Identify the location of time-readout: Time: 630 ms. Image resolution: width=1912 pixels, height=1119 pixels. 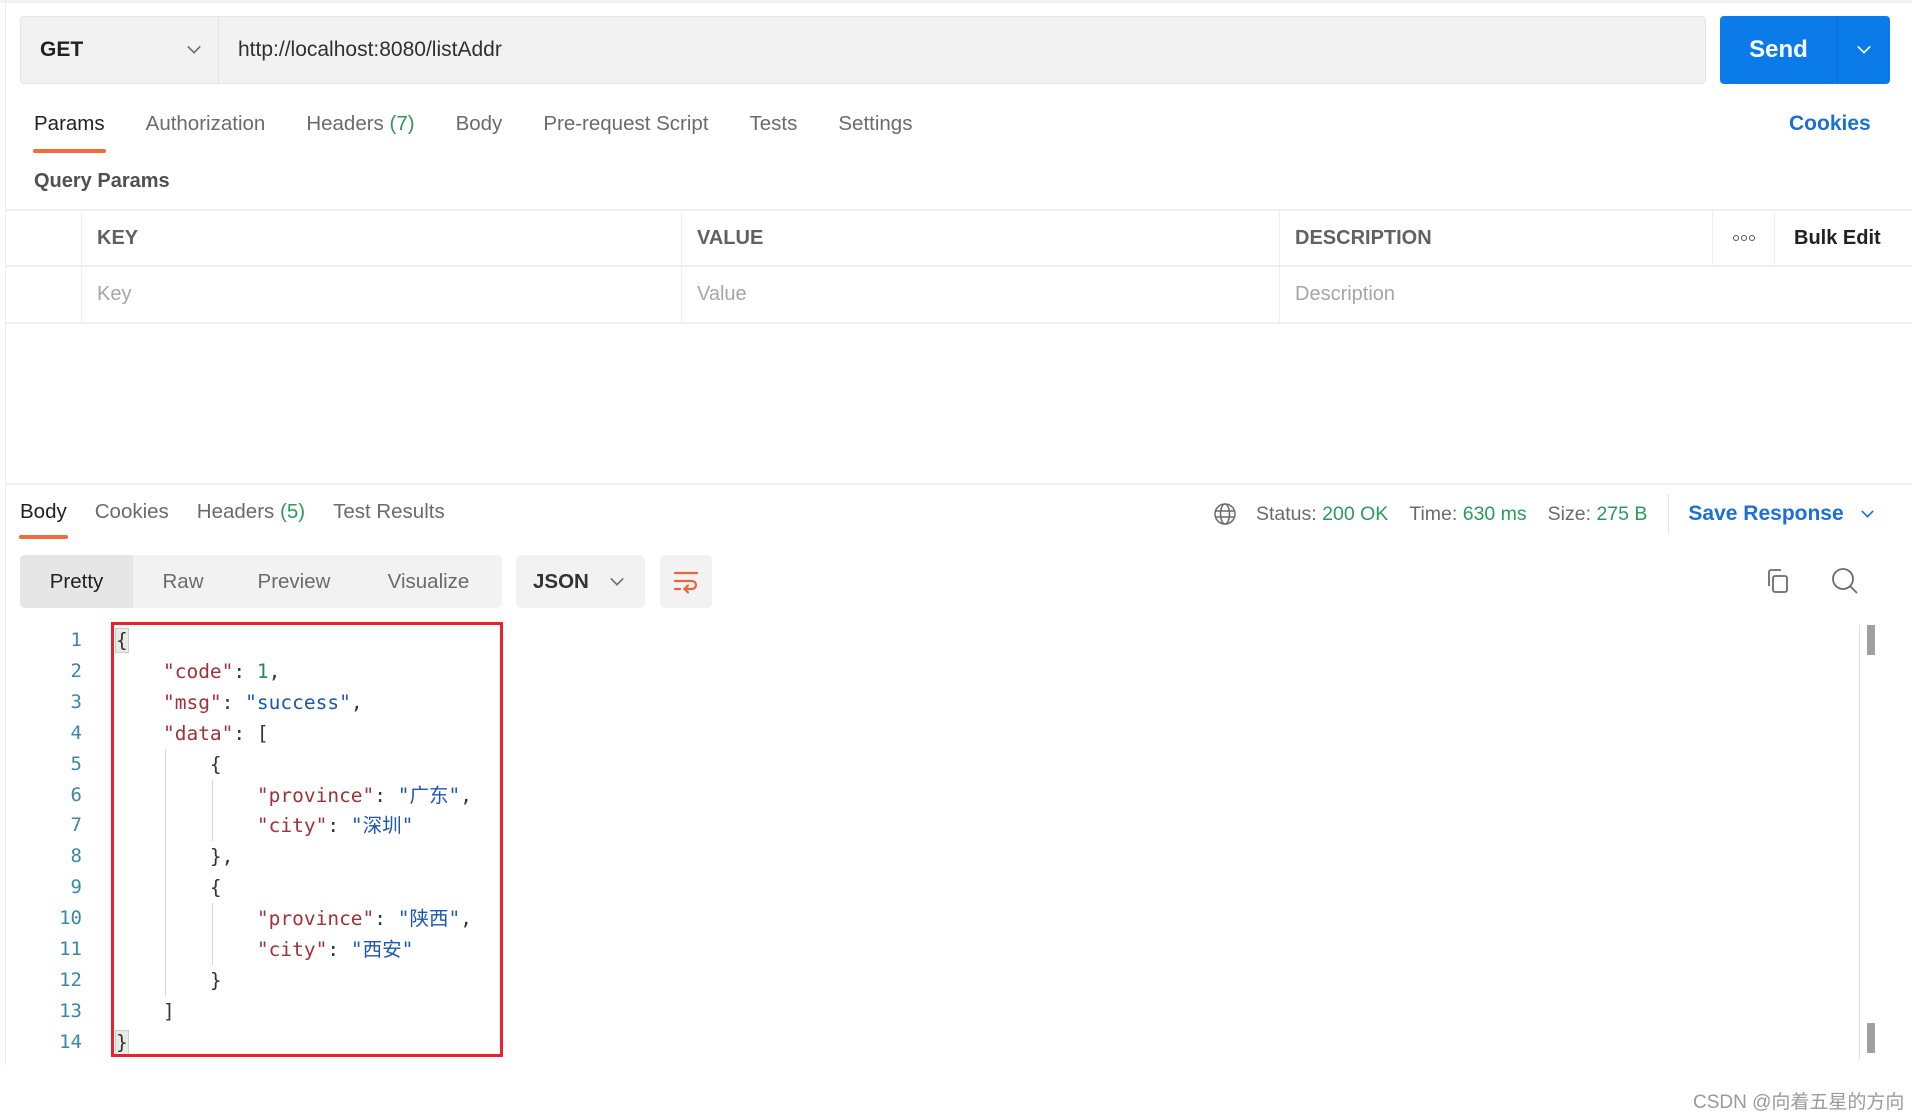
(1467, 514).